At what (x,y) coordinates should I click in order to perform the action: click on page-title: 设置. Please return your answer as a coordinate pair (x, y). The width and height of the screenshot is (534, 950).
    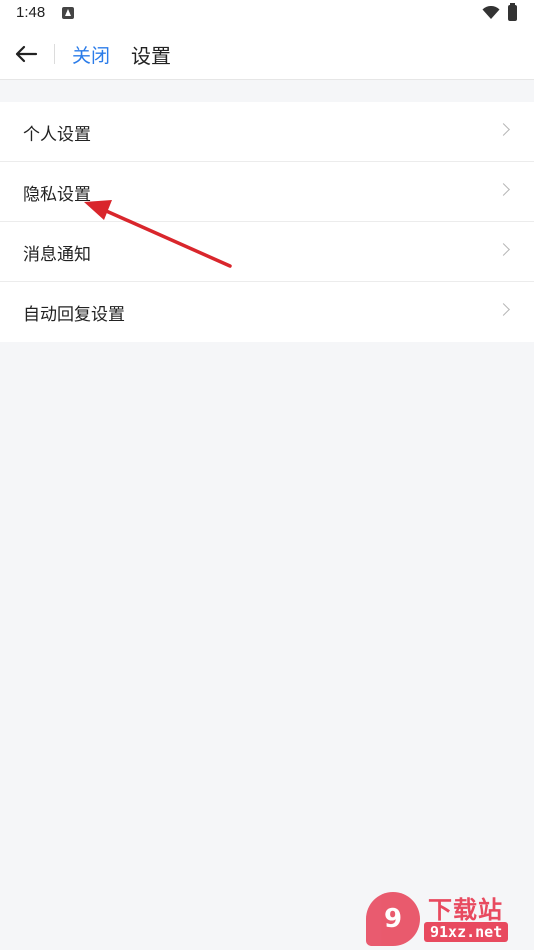
    Looking at the image, I should click on (151, 56).